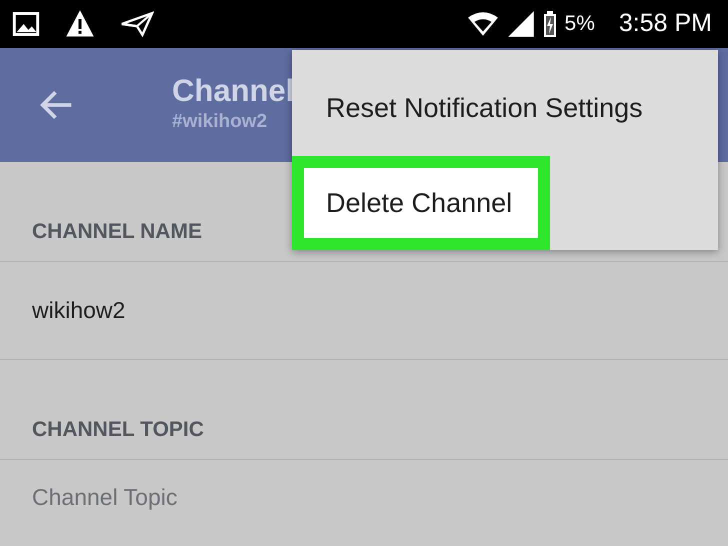 The height and width of the screenshot is (546, 728). Describe the element at coordinates (579, 24) in the screenshot. I see `battery-percentage: 5%` at that location.